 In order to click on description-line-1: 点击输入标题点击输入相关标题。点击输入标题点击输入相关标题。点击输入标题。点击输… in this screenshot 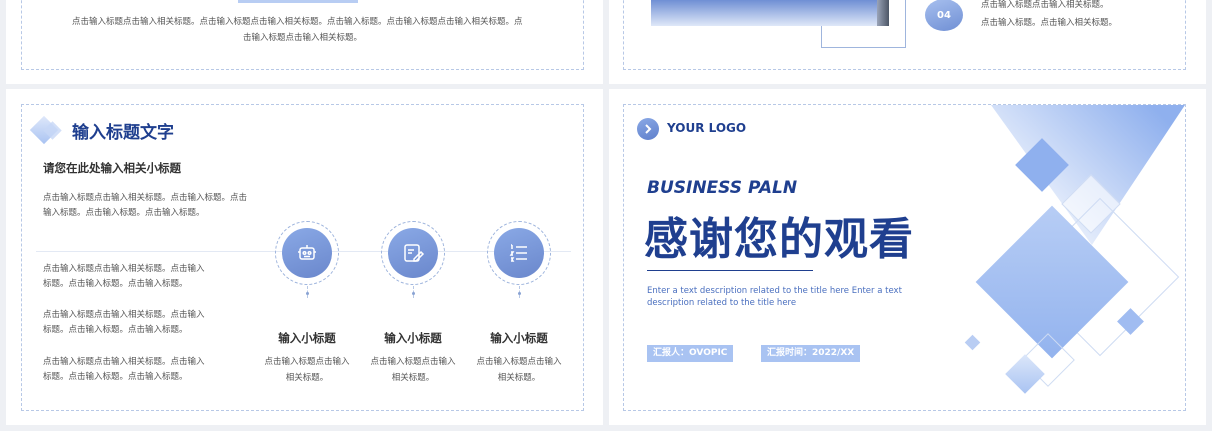, I will do `click(297, 22)`.